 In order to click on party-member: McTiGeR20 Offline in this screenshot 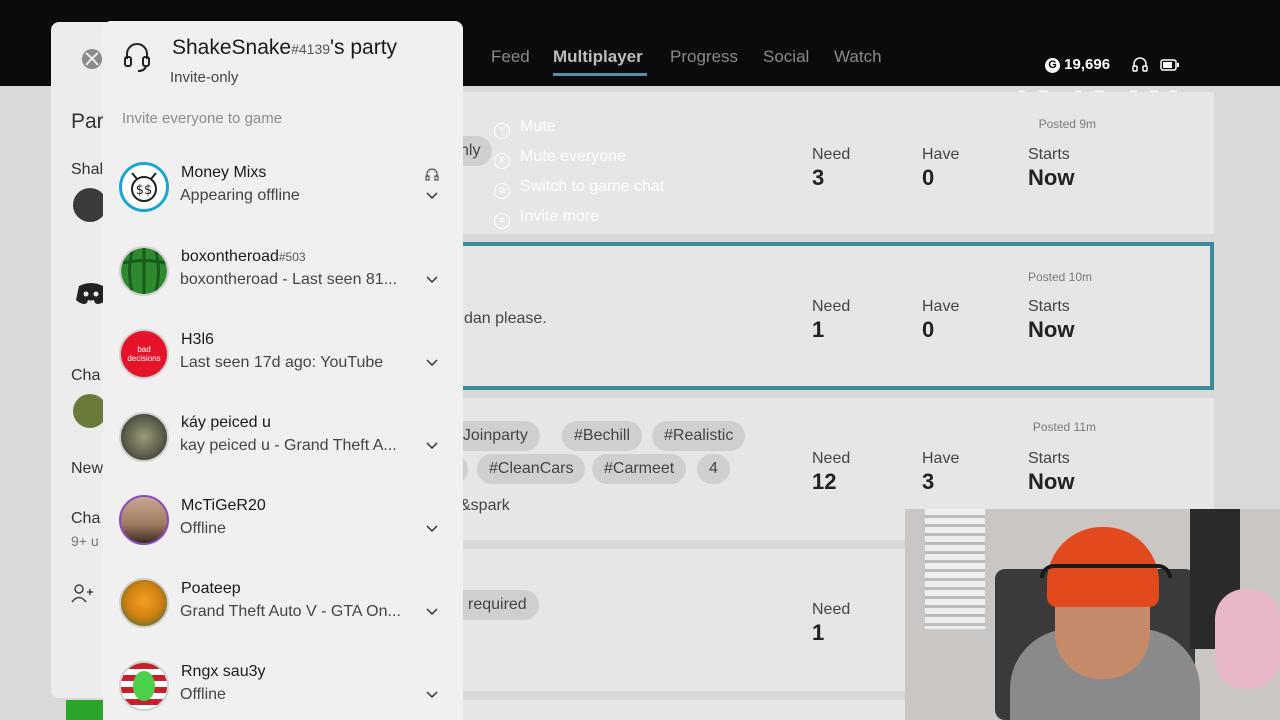, I will do `click(283, 531)`.